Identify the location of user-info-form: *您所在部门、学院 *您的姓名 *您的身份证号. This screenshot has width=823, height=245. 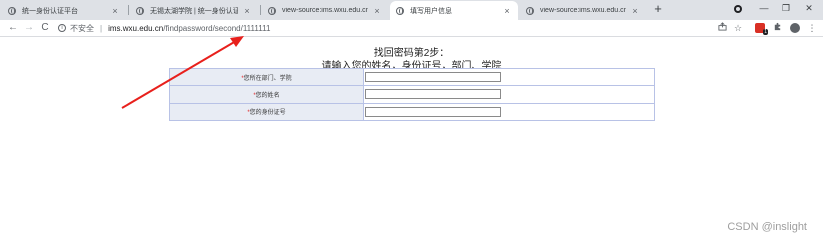
(412, 94).